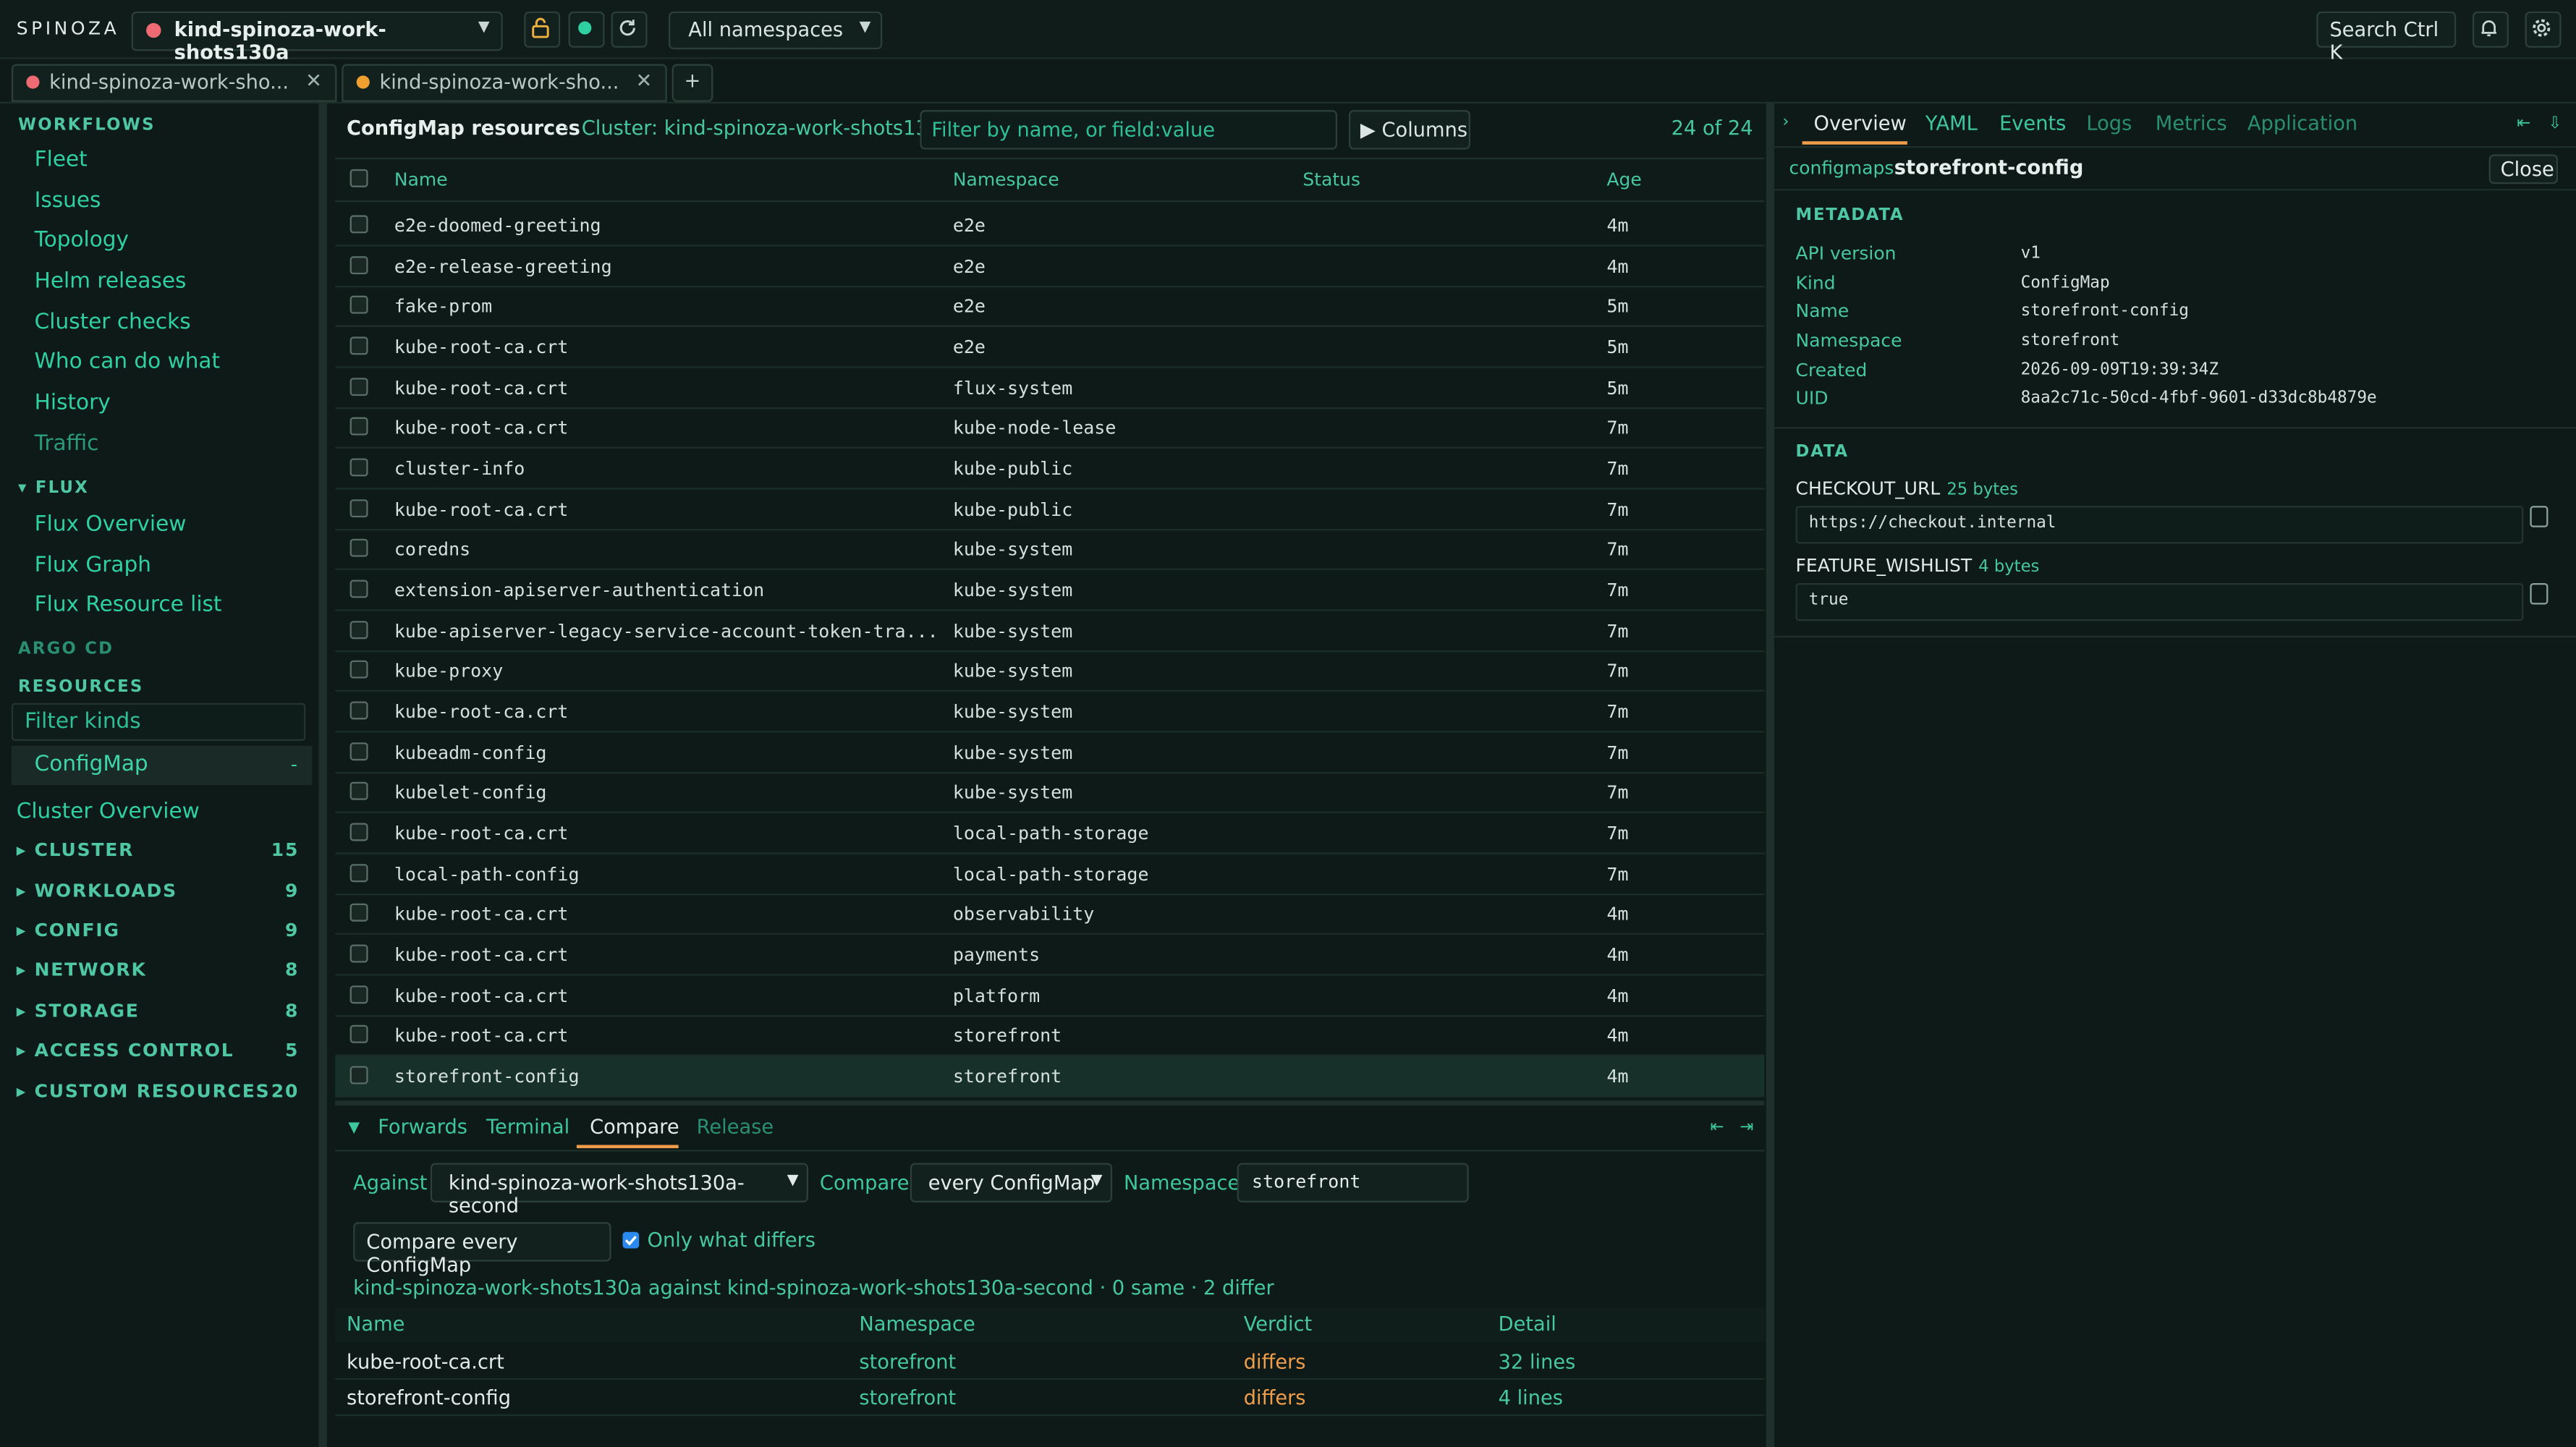 Image resolution: width=2576 pixels, height=1447 pixels. I want to click on table-row: e2e-release-greeting e2e 4m, so click(1050, 267).